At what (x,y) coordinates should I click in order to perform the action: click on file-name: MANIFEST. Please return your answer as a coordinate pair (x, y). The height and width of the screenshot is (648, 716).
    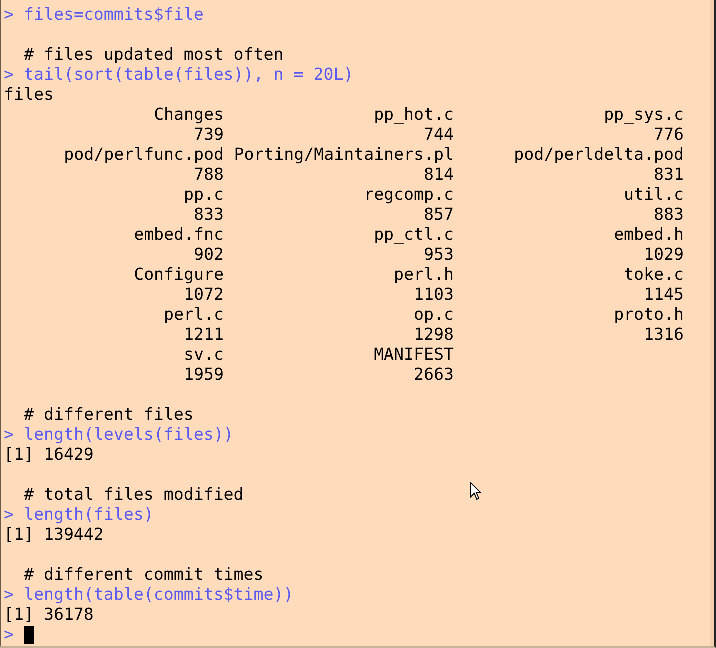
    Looking at the image, I should click on (413, 355).